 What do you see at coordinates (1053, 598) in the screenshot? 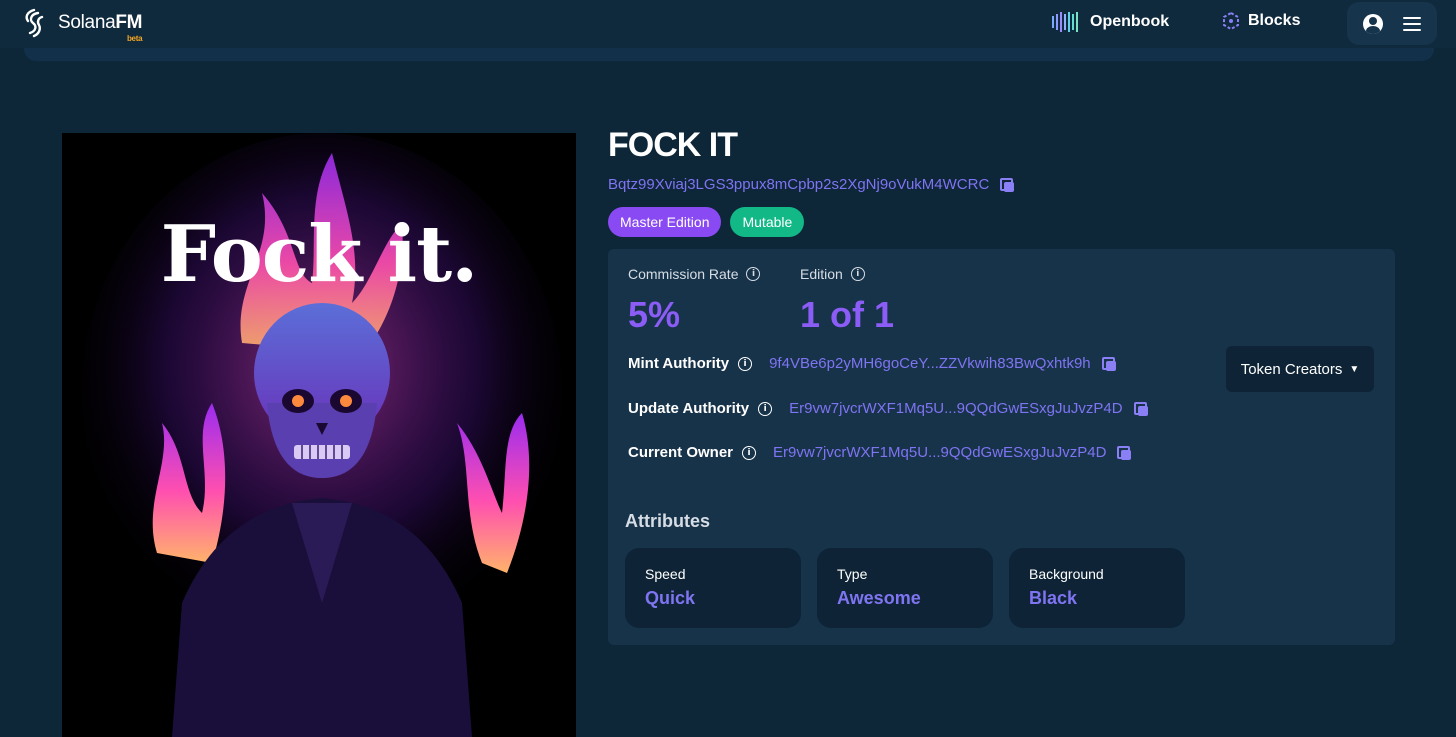
I see `attribute-value: Black` at bounding box center [1053, 598].